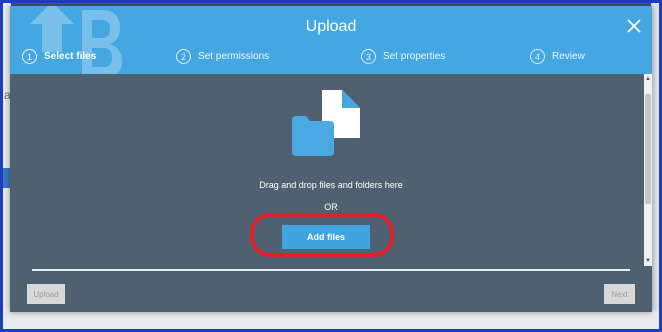 Image resolution: width=662 pixels, height=332 pixels. I want to click on files-folder-icon, so click(326, 123).